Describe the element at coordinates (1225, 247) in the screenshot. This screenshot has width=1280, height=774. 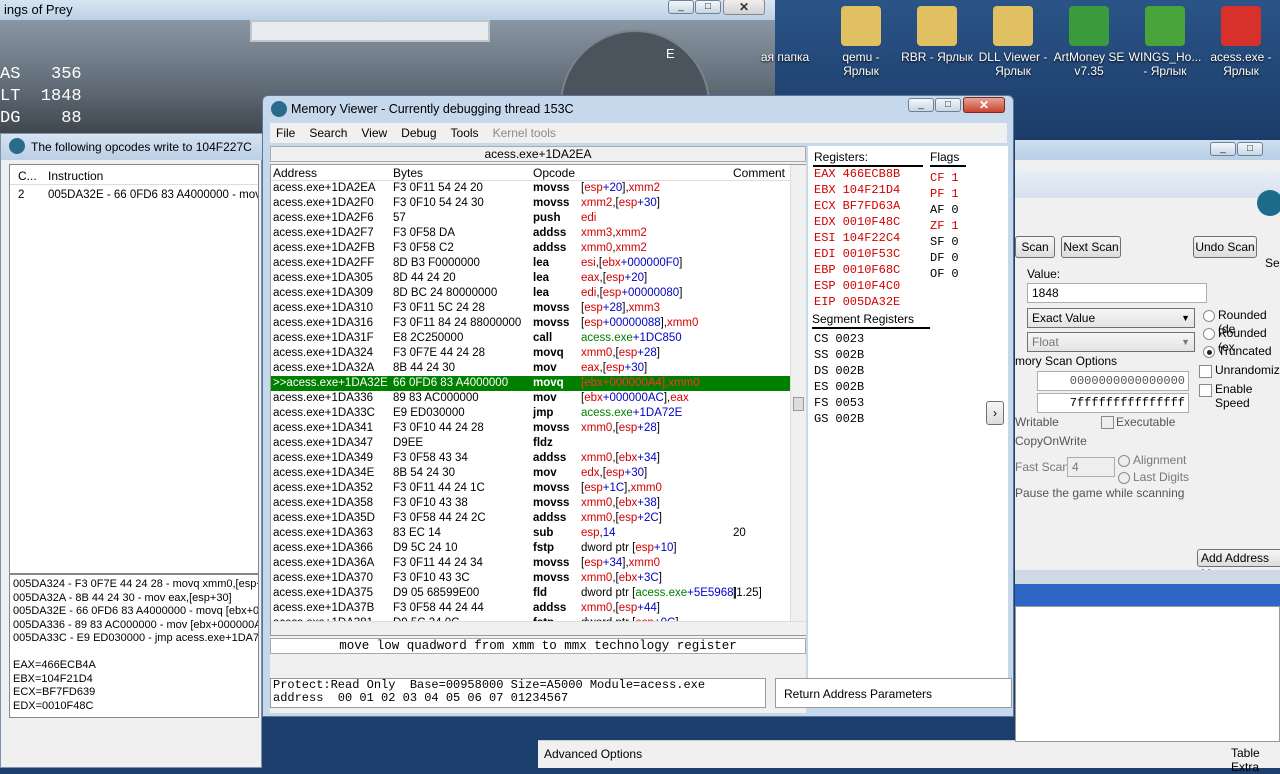
I see `undo-scan-button: Undo Scan` at that location.